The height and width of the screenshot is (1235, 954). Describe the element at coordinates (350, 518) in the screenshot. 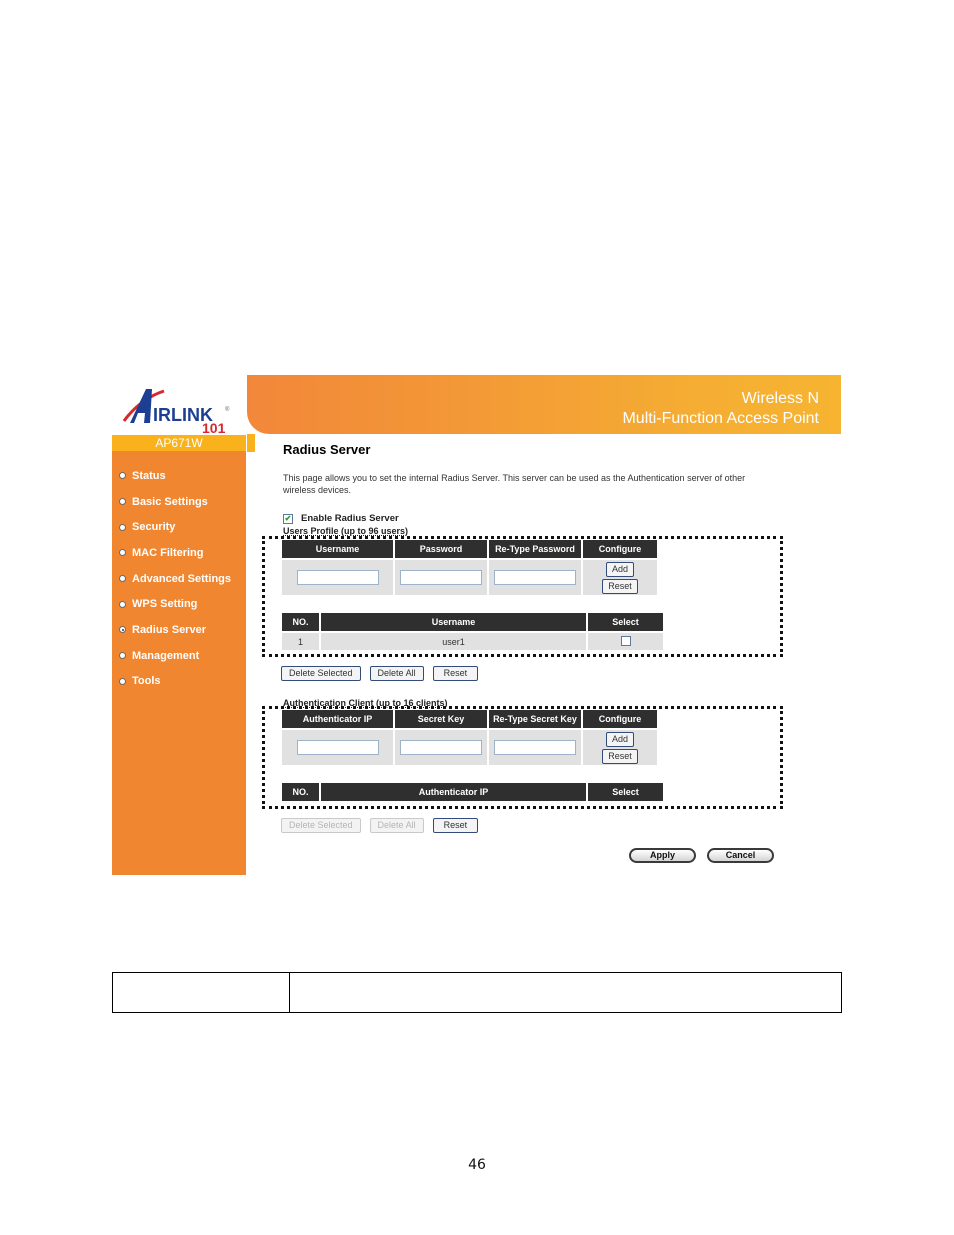

I see `enable-radius-label: Enable Radius Server` at that location.